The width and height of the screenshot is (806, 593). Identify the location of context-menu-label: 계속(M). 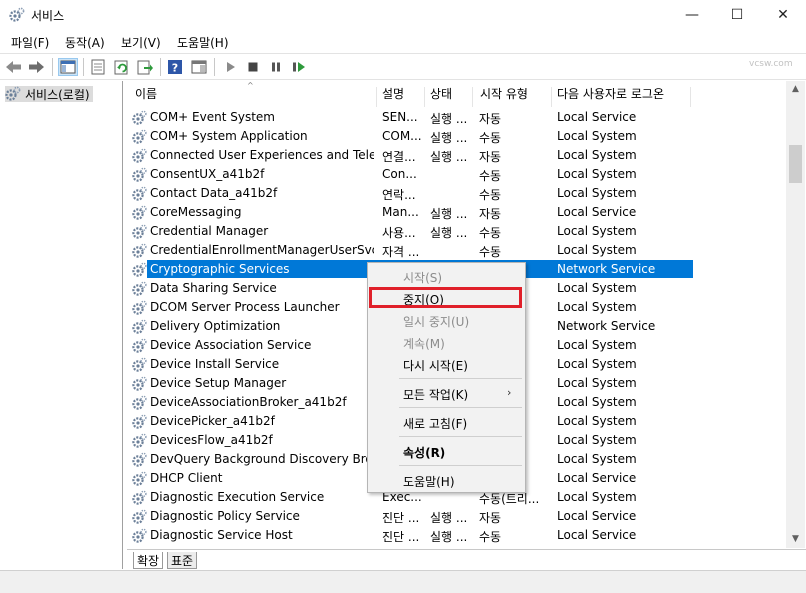
(424, 344).